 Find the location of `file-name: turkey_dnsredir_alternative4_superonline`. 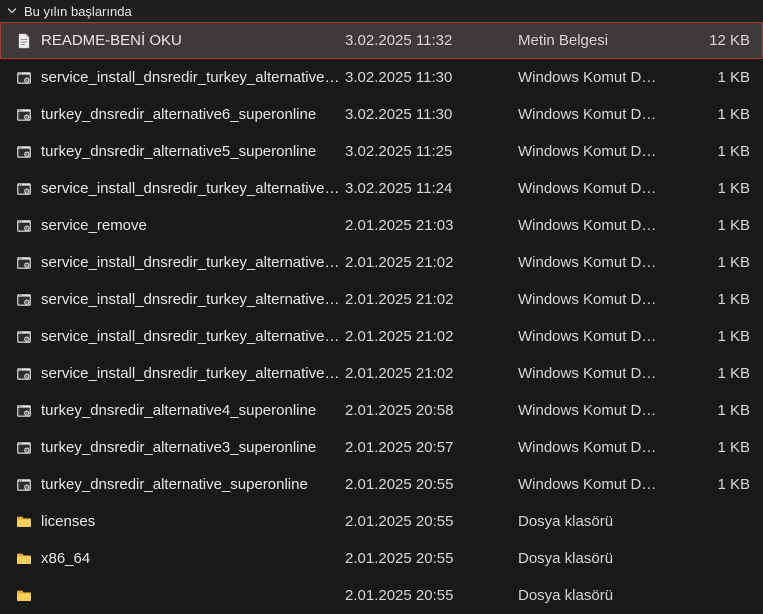

file-name: turkey_dnsredir_alternative4_superonline is located at coordinates (179, 410).